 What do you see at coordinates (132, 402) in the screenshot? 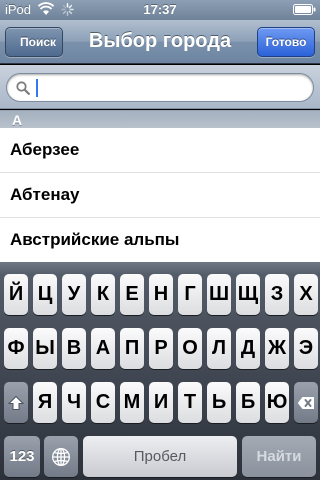
I see `key: М` at bounding box center [132, 402].